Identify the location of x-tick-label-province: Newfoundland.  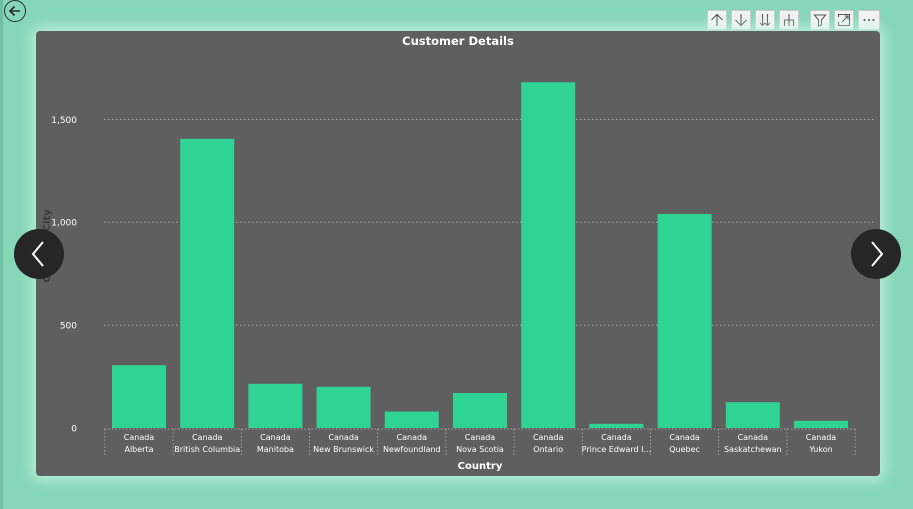
(412, 449).